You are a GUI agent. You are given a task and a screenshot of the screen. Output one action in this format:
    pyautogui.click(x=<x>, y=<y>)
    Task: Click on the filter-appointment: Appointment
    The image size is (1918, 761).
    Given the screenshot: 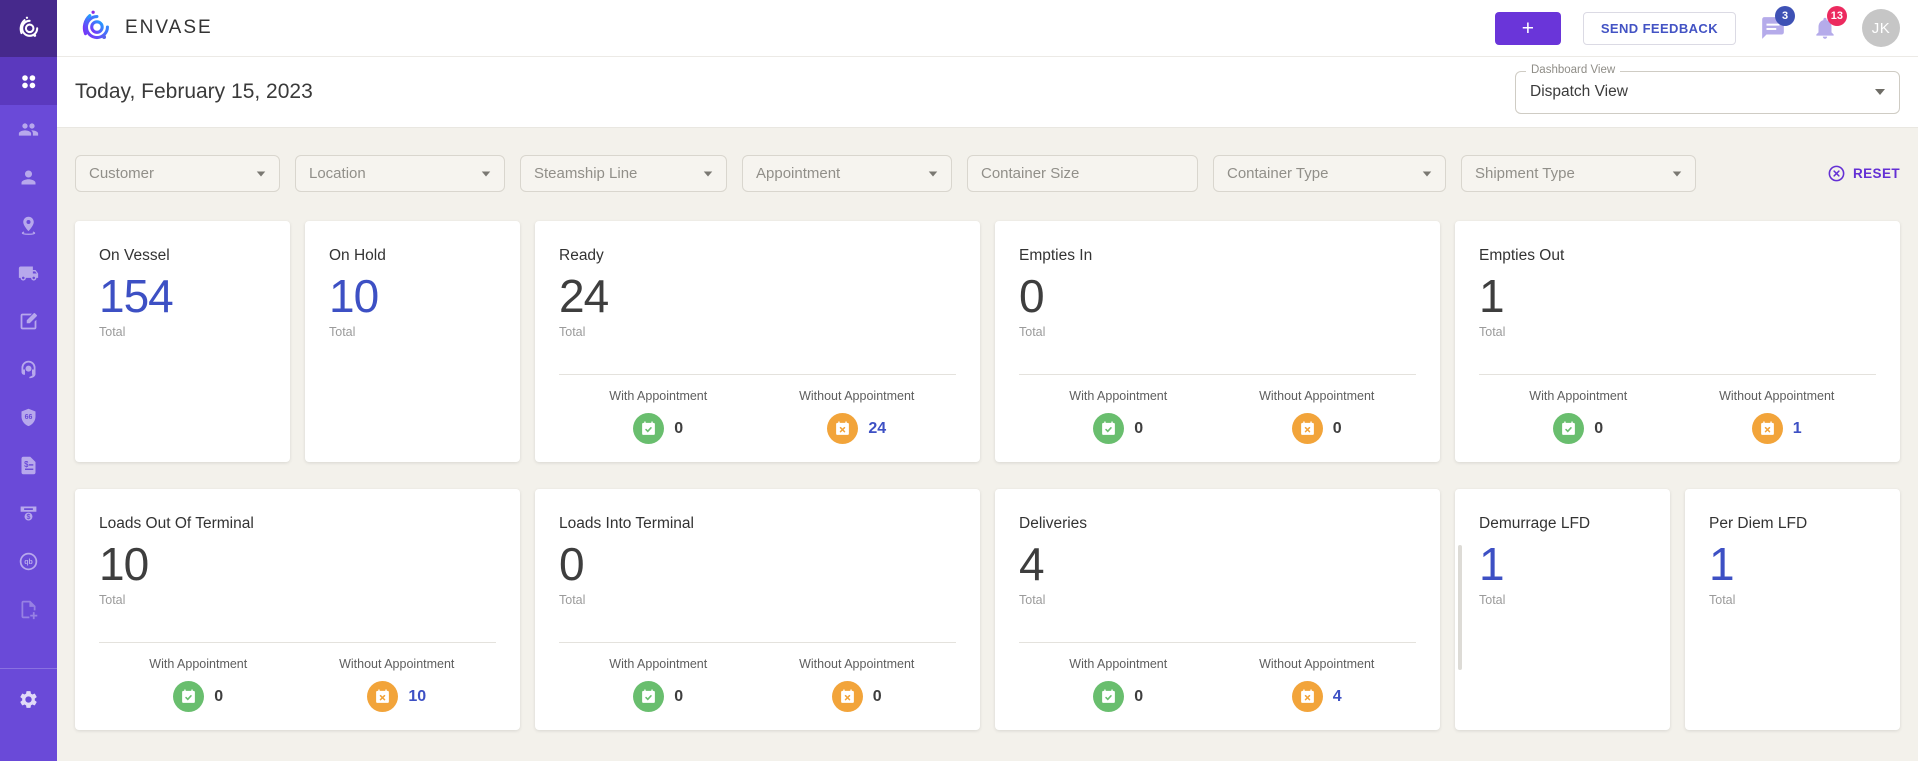 What is the action you would take?
    pyautogui.click(x=847, y=173)
    